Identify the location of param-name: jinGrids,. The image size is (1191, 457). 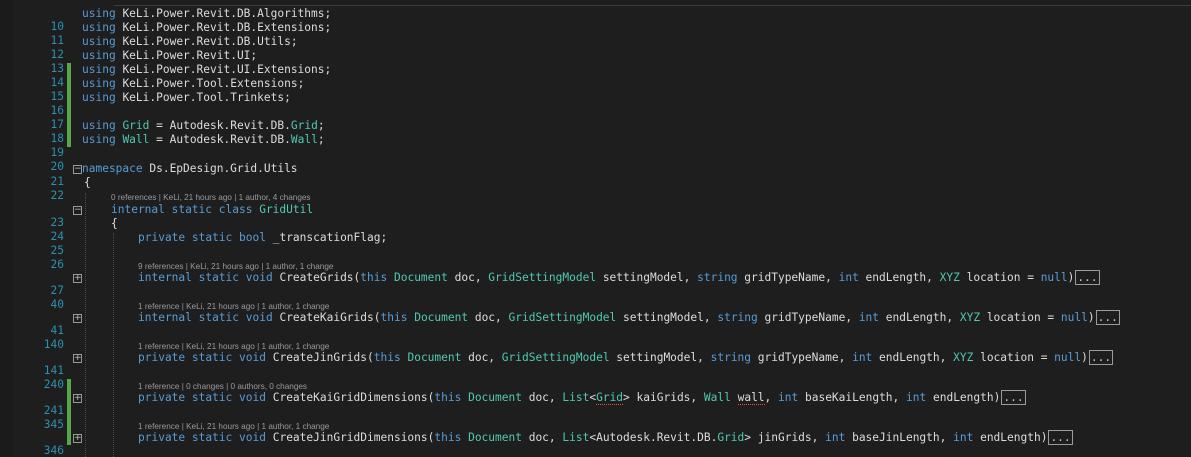
(788, 437).